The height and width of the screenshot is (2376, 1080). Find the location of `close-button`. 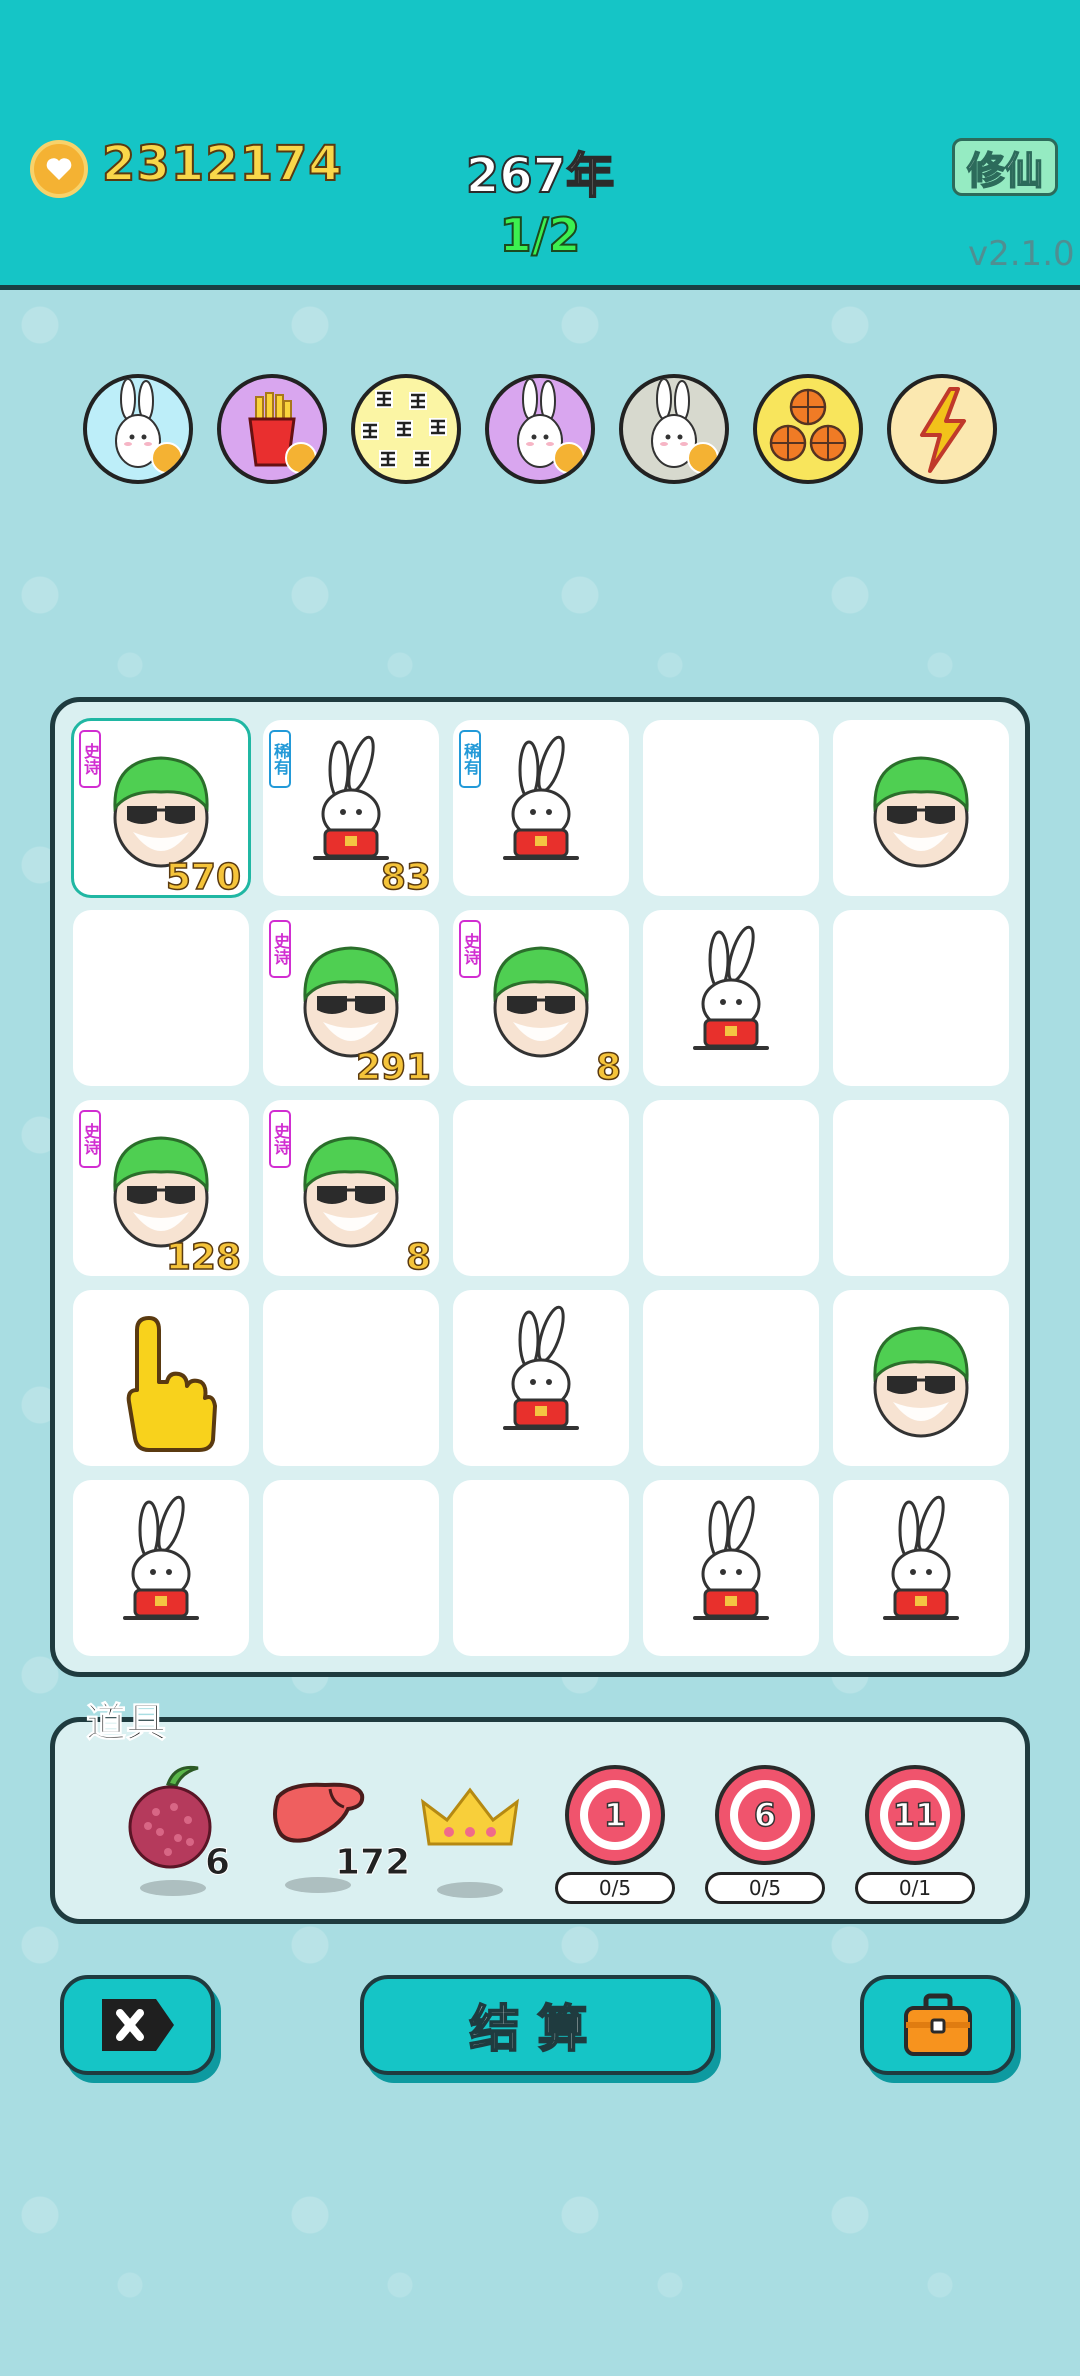

close-button is located at coordinates (137, 2025).